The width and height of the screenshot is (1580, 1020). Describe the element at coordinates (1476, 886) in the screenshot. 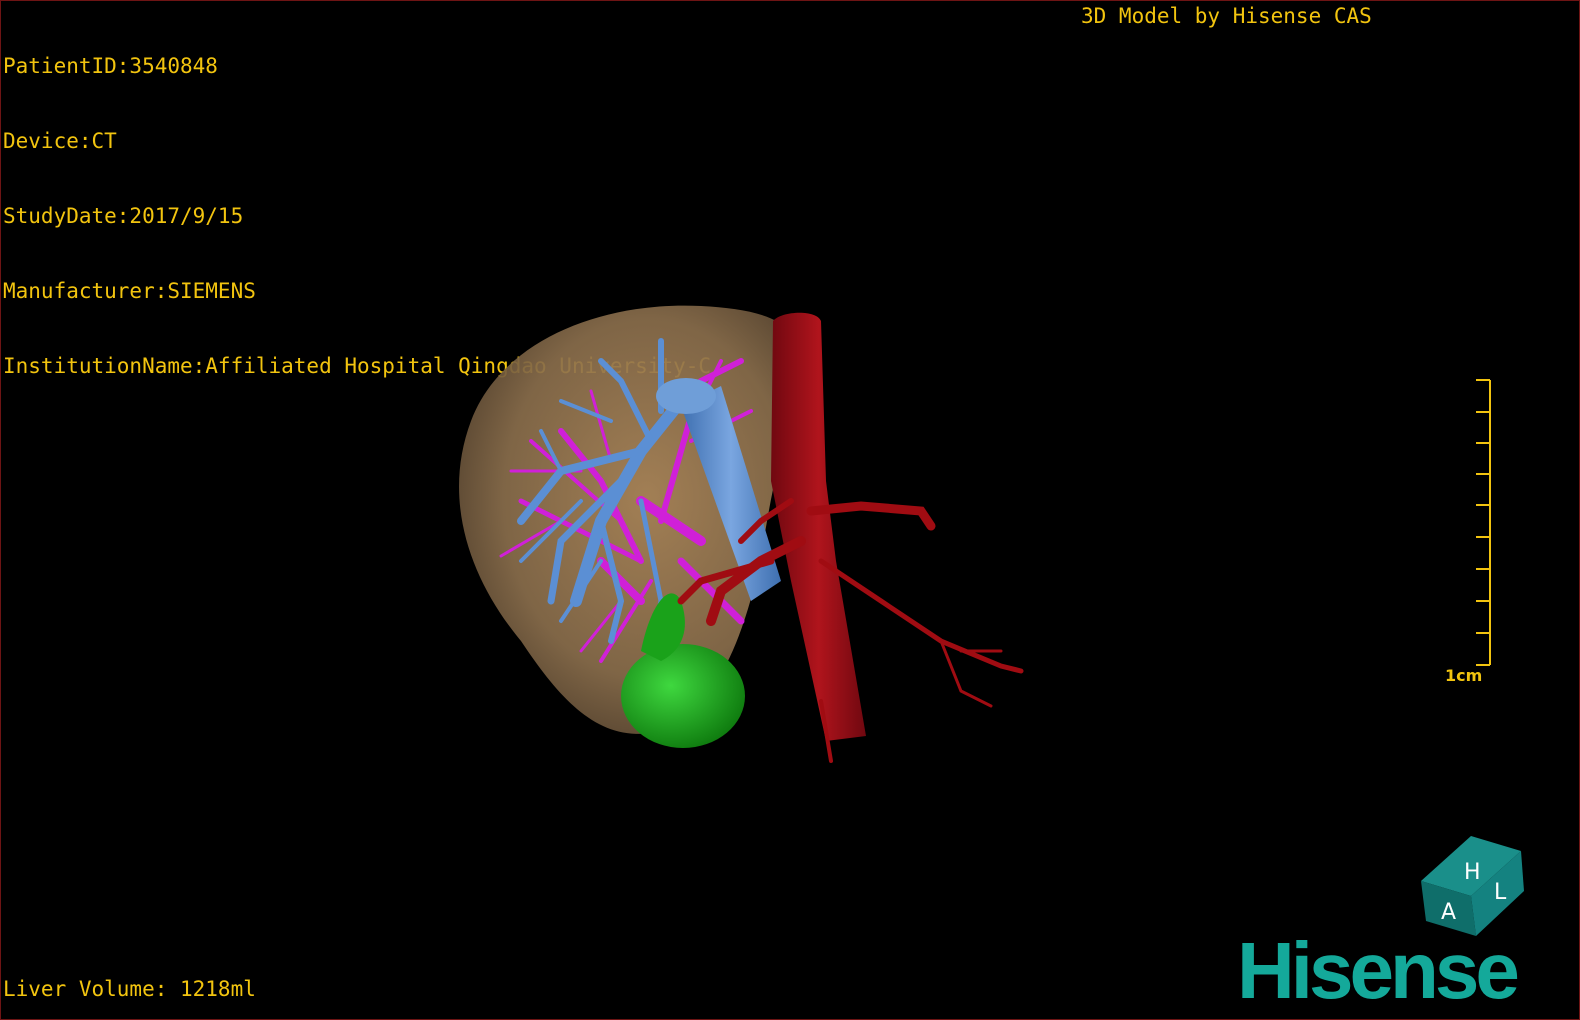

I see `orientation-cube: H A L` at that location.